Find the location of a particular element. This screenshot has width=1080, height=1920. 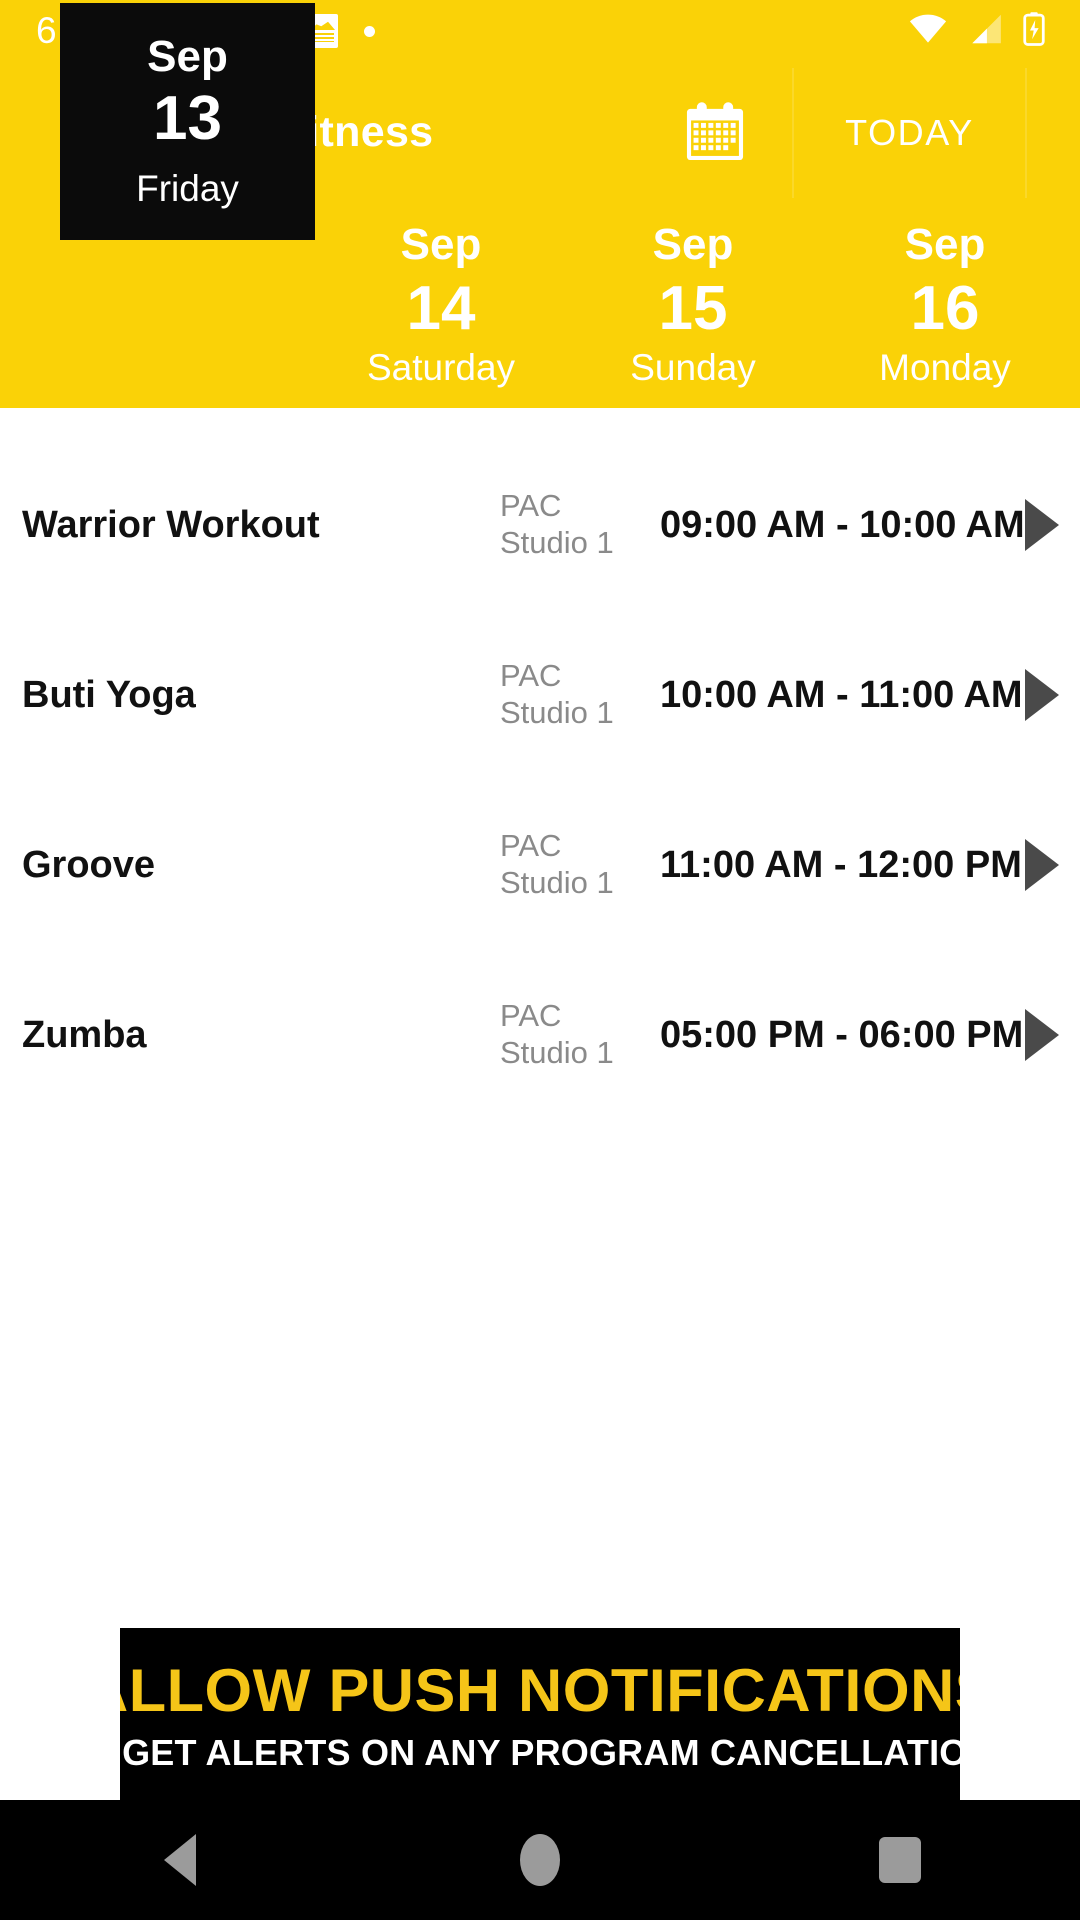

date-tab-sunday: Sep 15 Sunday is located at coordinates (693, 305).